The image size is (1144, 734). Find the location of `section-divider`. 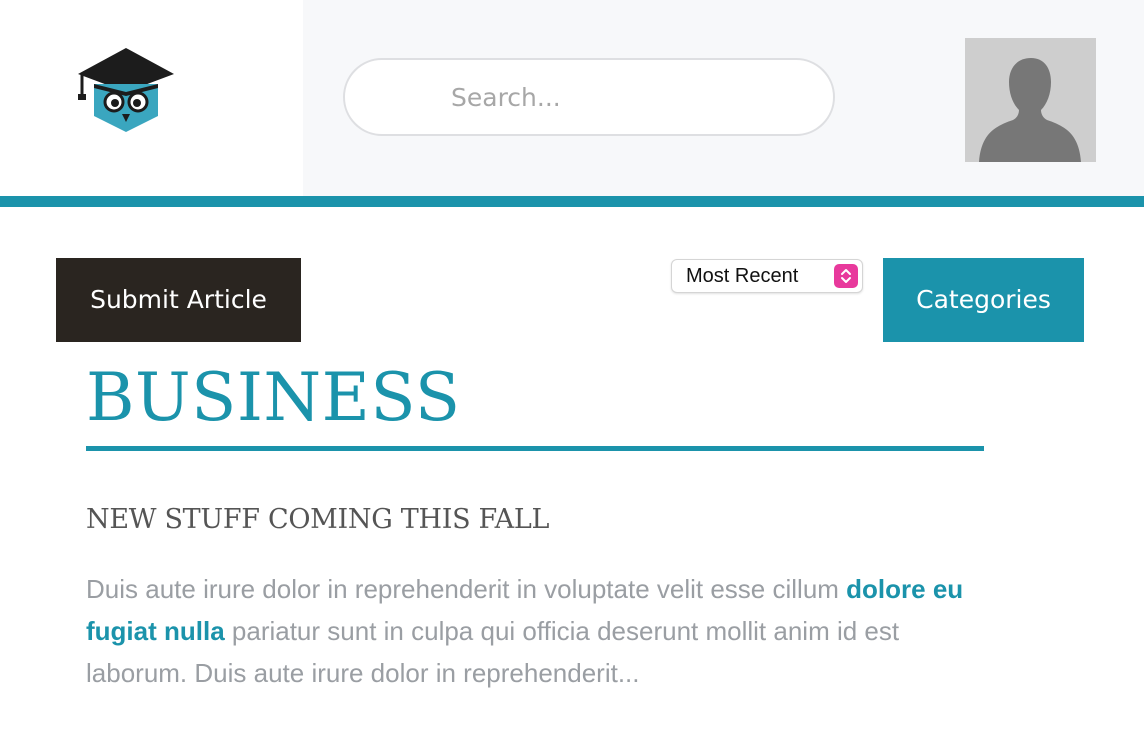

section-divider is located at coordinates (535, 448).